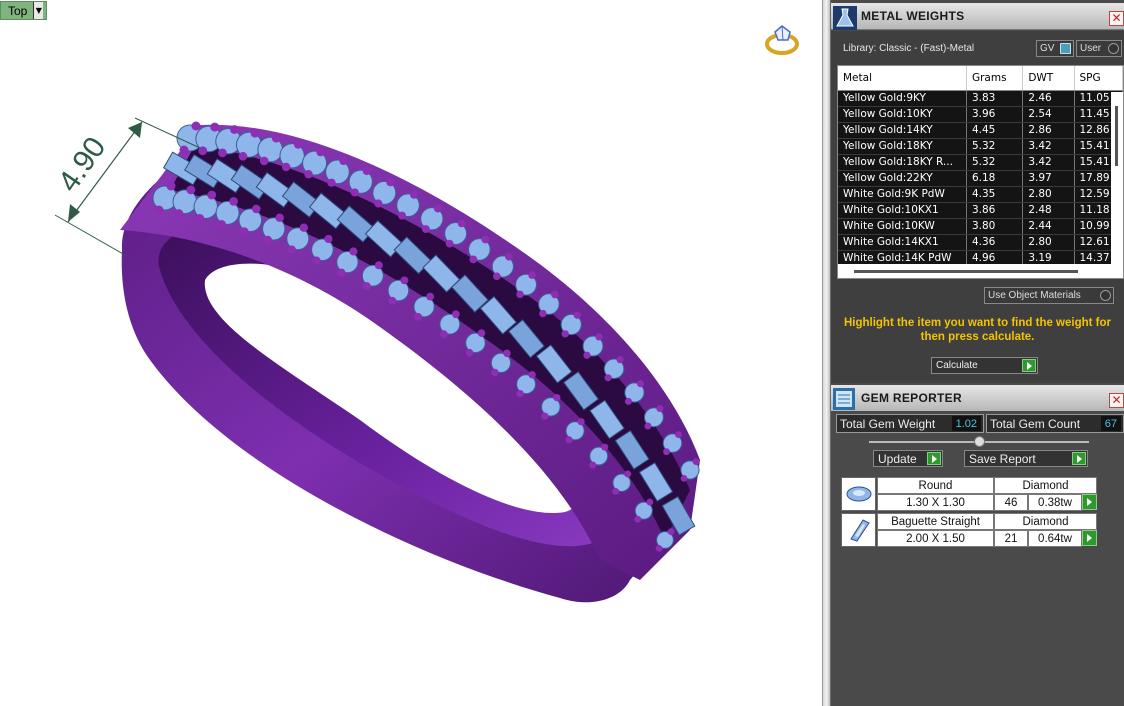 This screenshot has height=706, width=1124. Describe the element at coordinates (995, 78) in the screenshot. I see `column-header-grams: Grams` at that location.